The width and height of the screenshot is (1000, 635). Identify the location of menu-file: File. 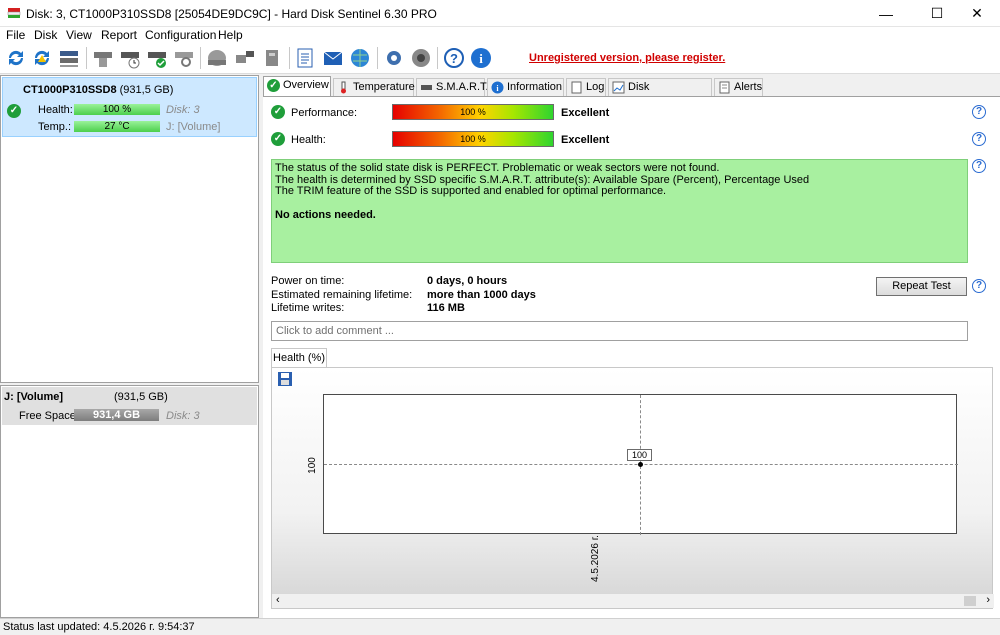
(15, 35).